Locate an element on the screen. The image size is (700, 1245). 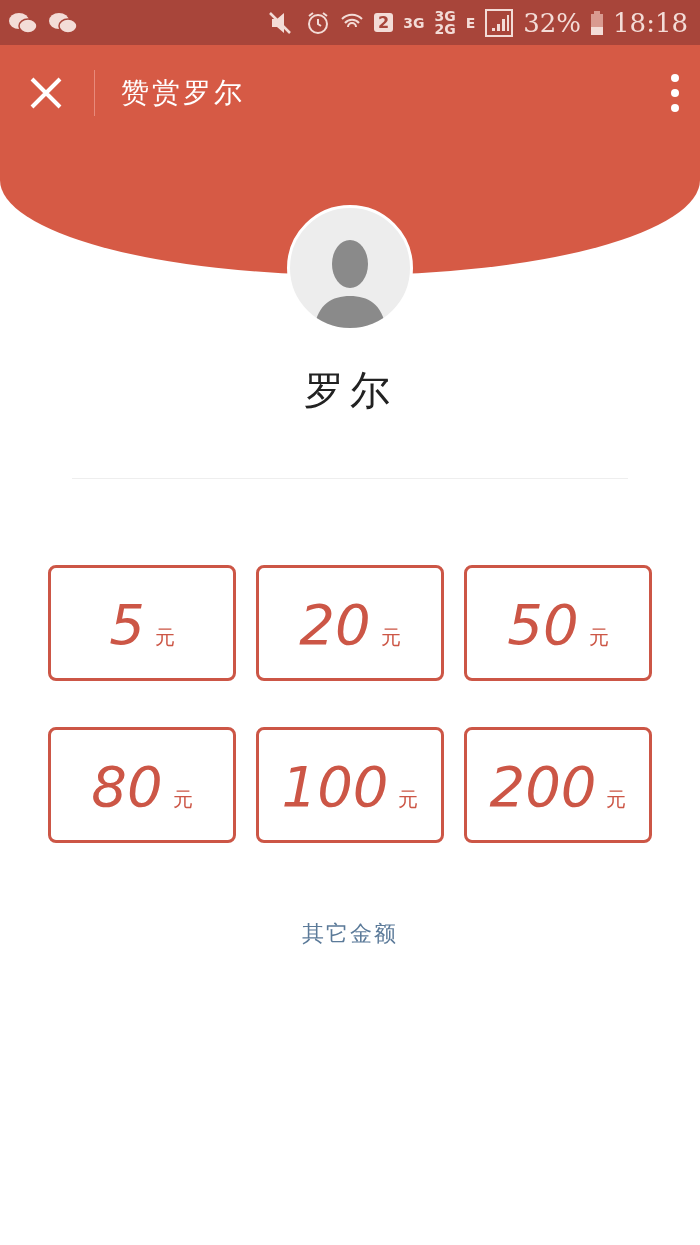
amount-button: 80 元 is located at coordinates (142, 785).